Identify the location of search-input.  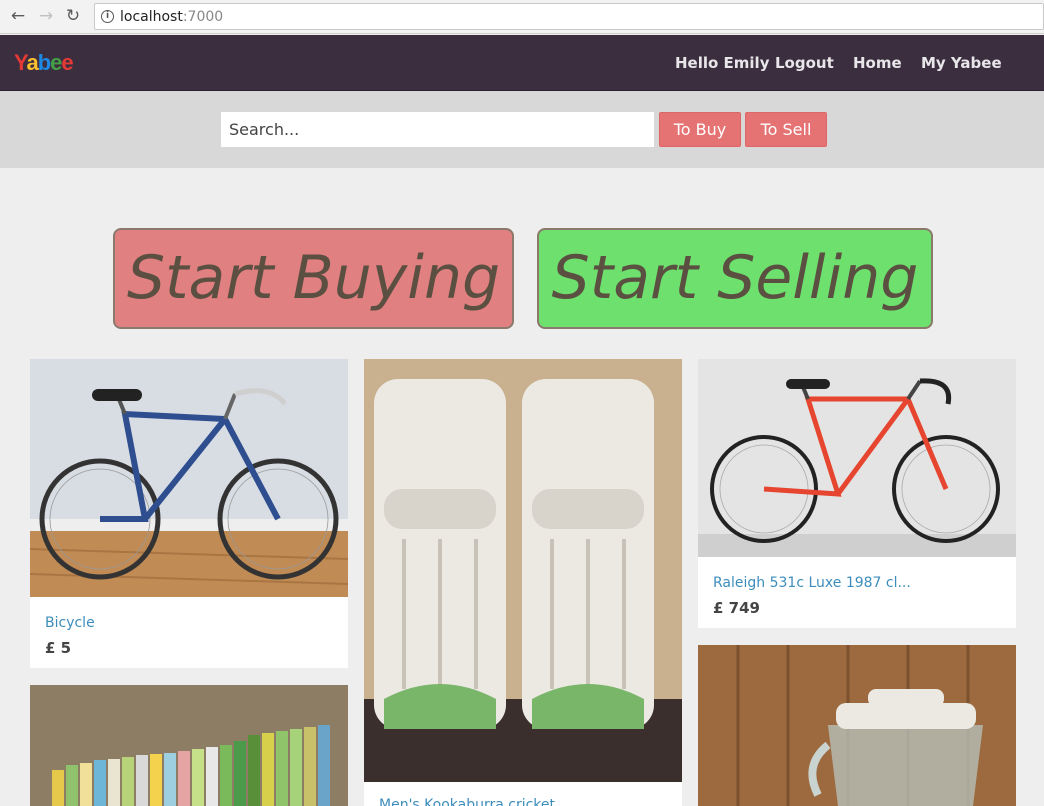
(437, 129).